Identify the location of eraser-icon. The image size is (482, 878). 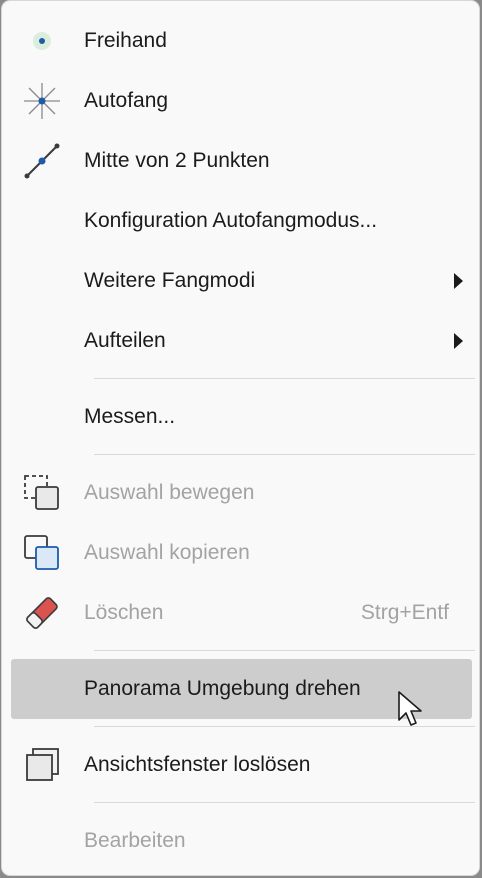
(42, 613).